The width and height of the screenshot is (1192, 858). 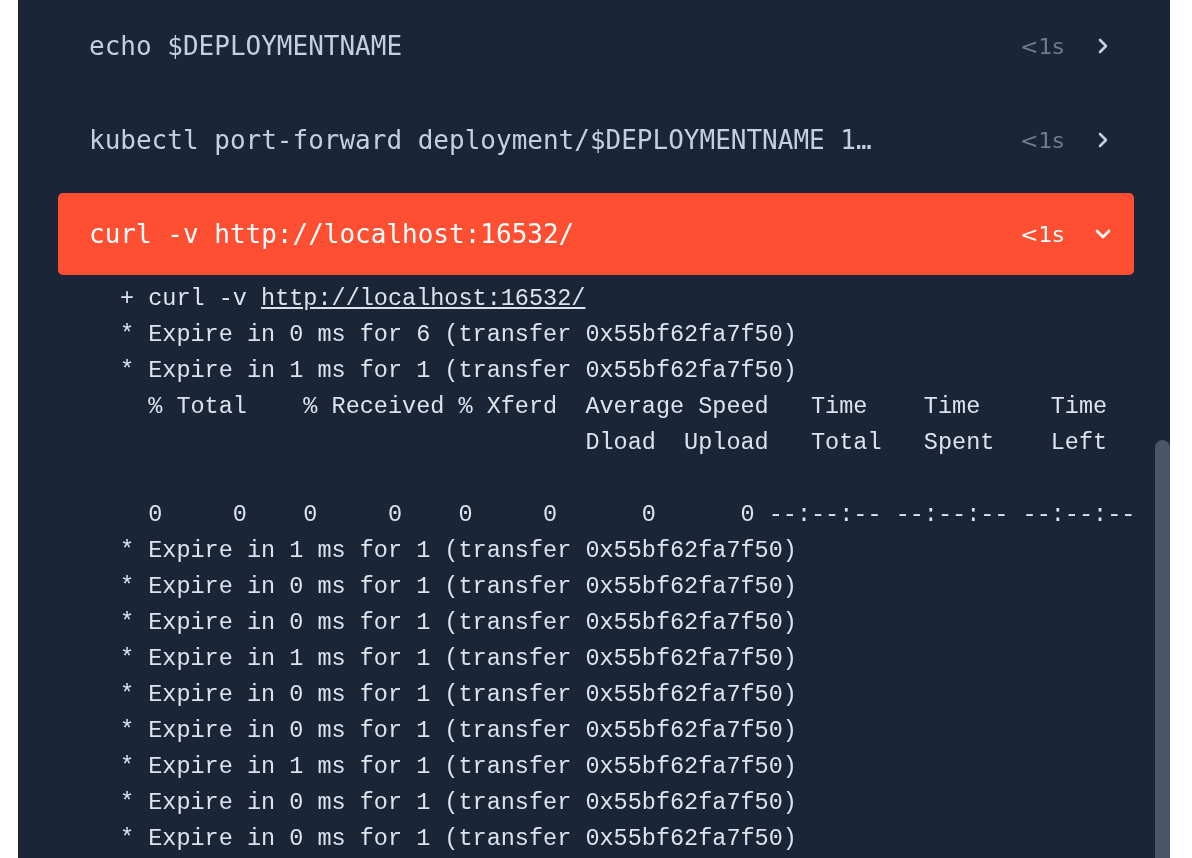 What do you see at coordinates (846, 443) in the screenshot?
I see `log-line: Dload Upload Total Spent Left` at bounding box center [846, 443].